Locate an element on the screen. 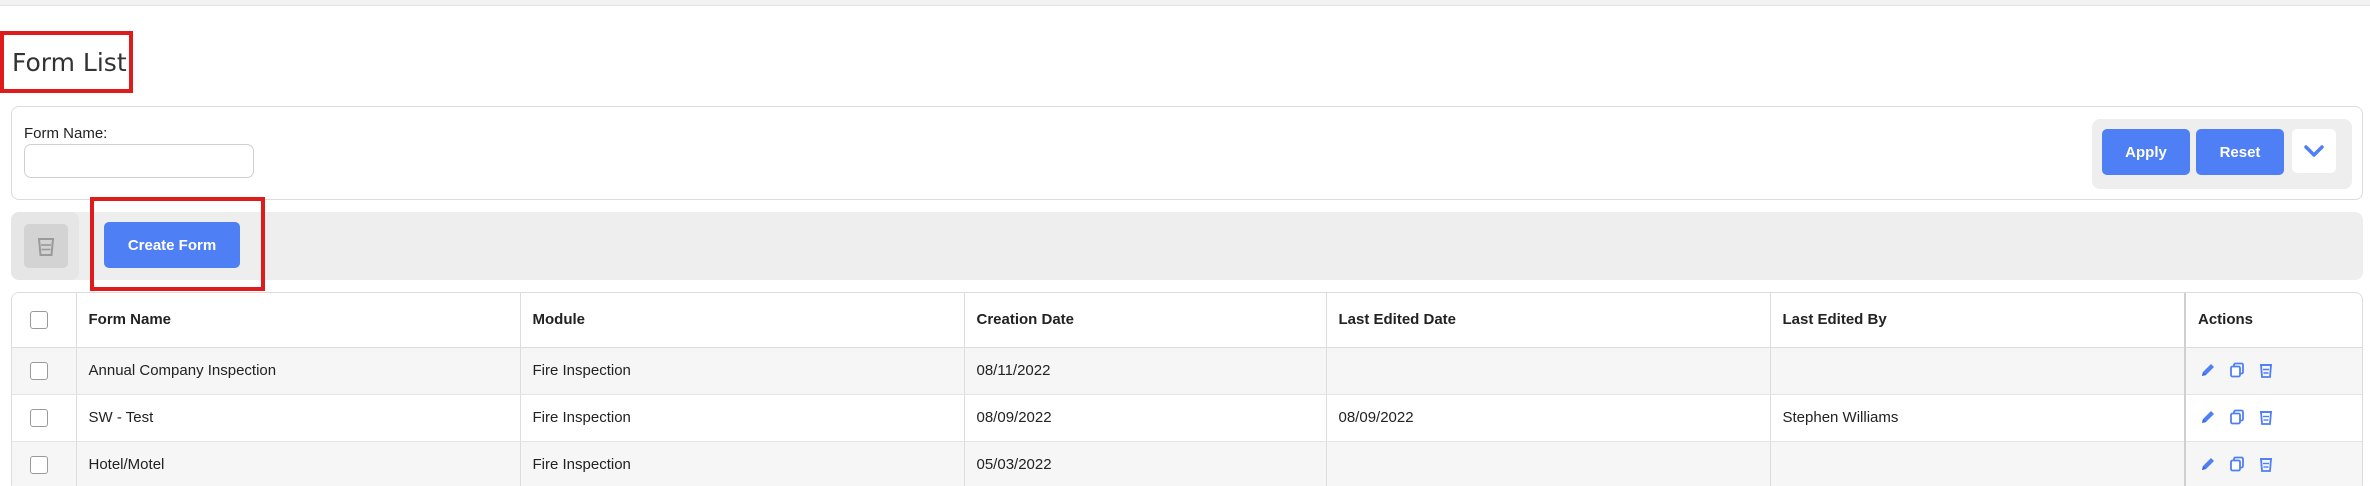 The width and height of the screenshot is (2370, 486). filter-actions: Apply Reset is located at coordinates (2222, 154).